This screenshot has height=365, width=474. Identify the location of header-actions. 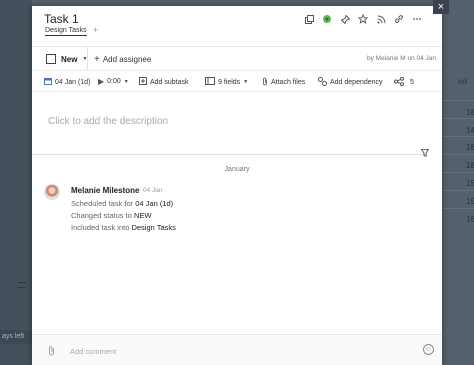
(363, 19).